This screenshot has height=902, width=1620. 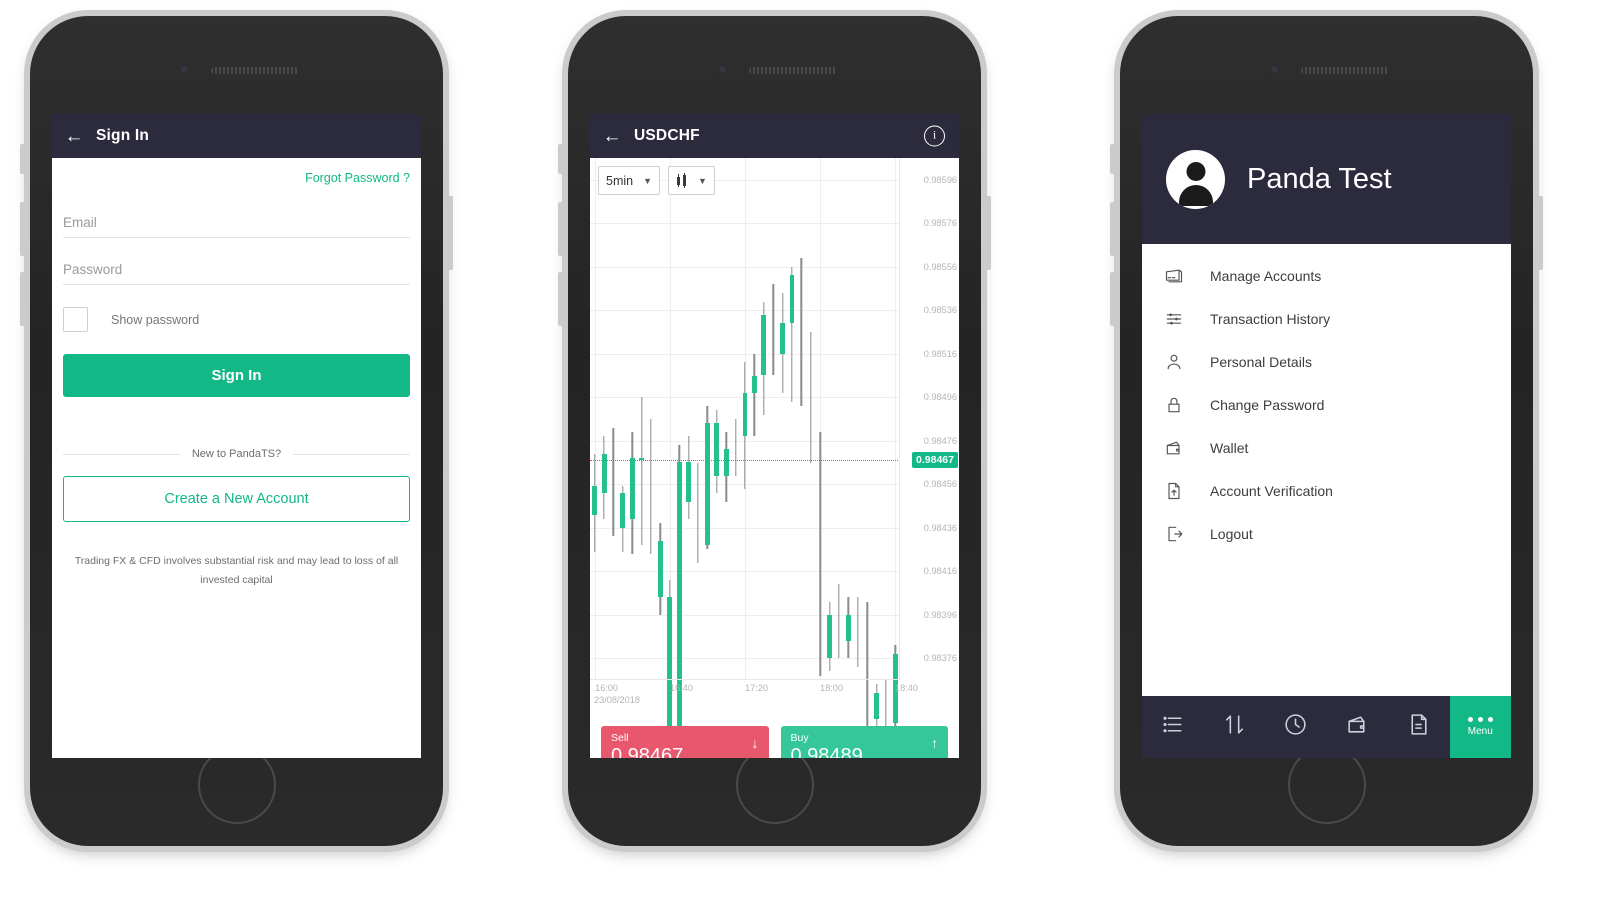 What do you see at coordinates (1480, 727) in the screenshot?
I see `tab-menu: Menu` at bounding box center [1480, 727].